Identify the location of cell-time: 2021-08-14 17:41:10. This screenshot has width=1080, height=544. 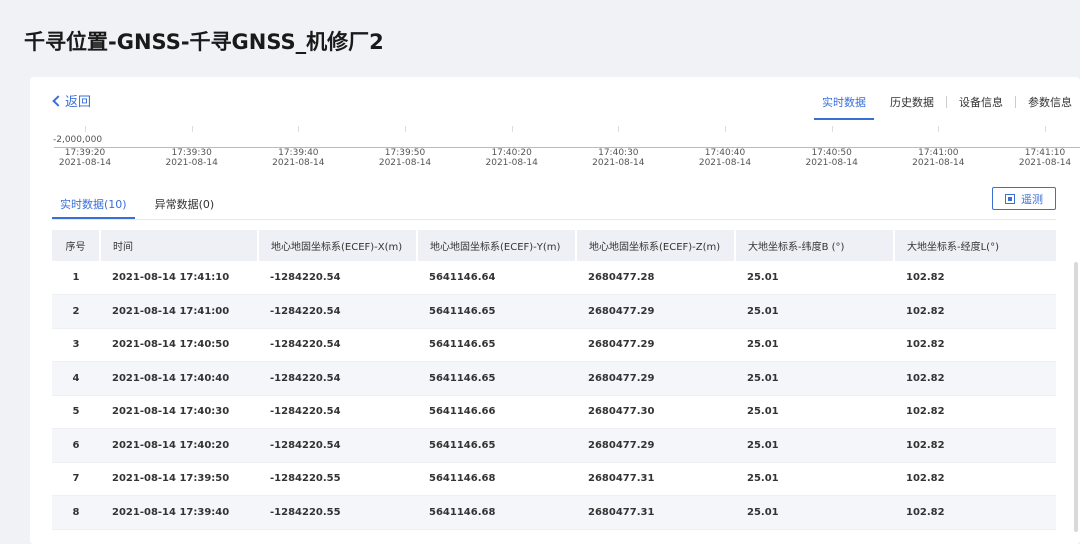
(179, 278).